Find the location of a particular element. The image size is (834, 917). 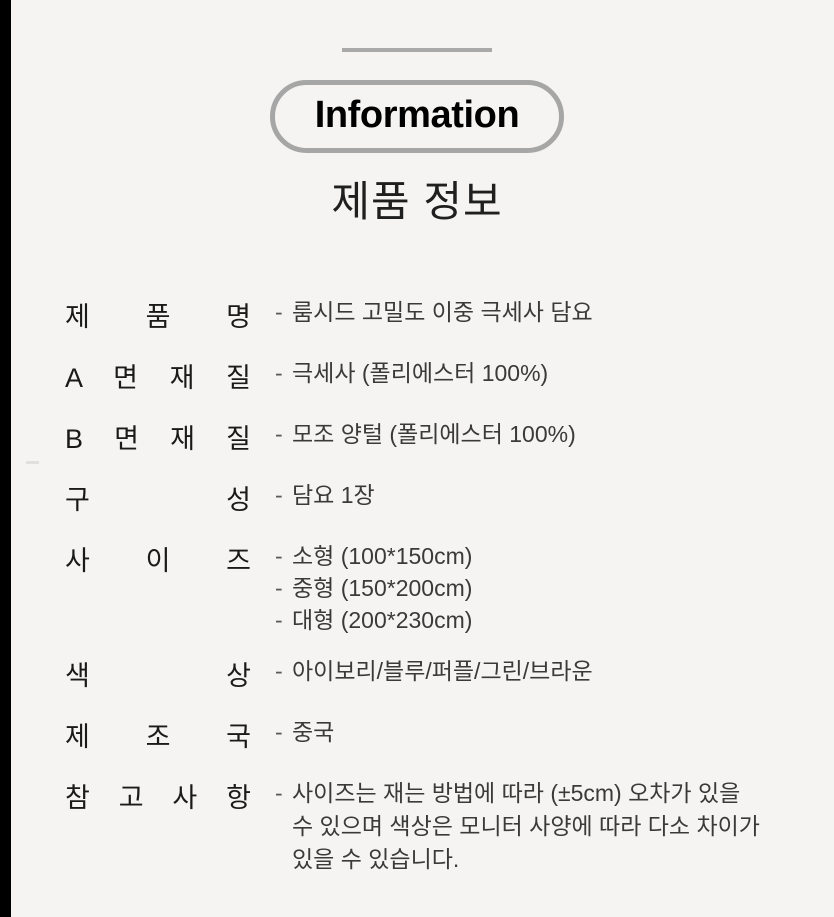

spec-value-line: - 모조 양털 (폴리에스터 100%) is located at coordinates (530, 434).